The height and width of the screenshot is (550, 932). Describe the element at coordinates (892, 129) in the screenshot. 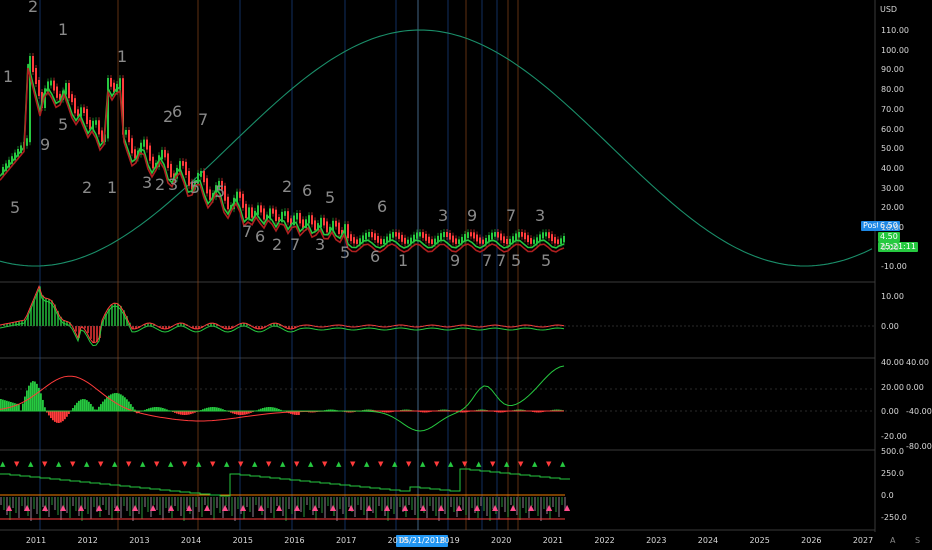

I see `price-axis-tick: 60.00` at that location.